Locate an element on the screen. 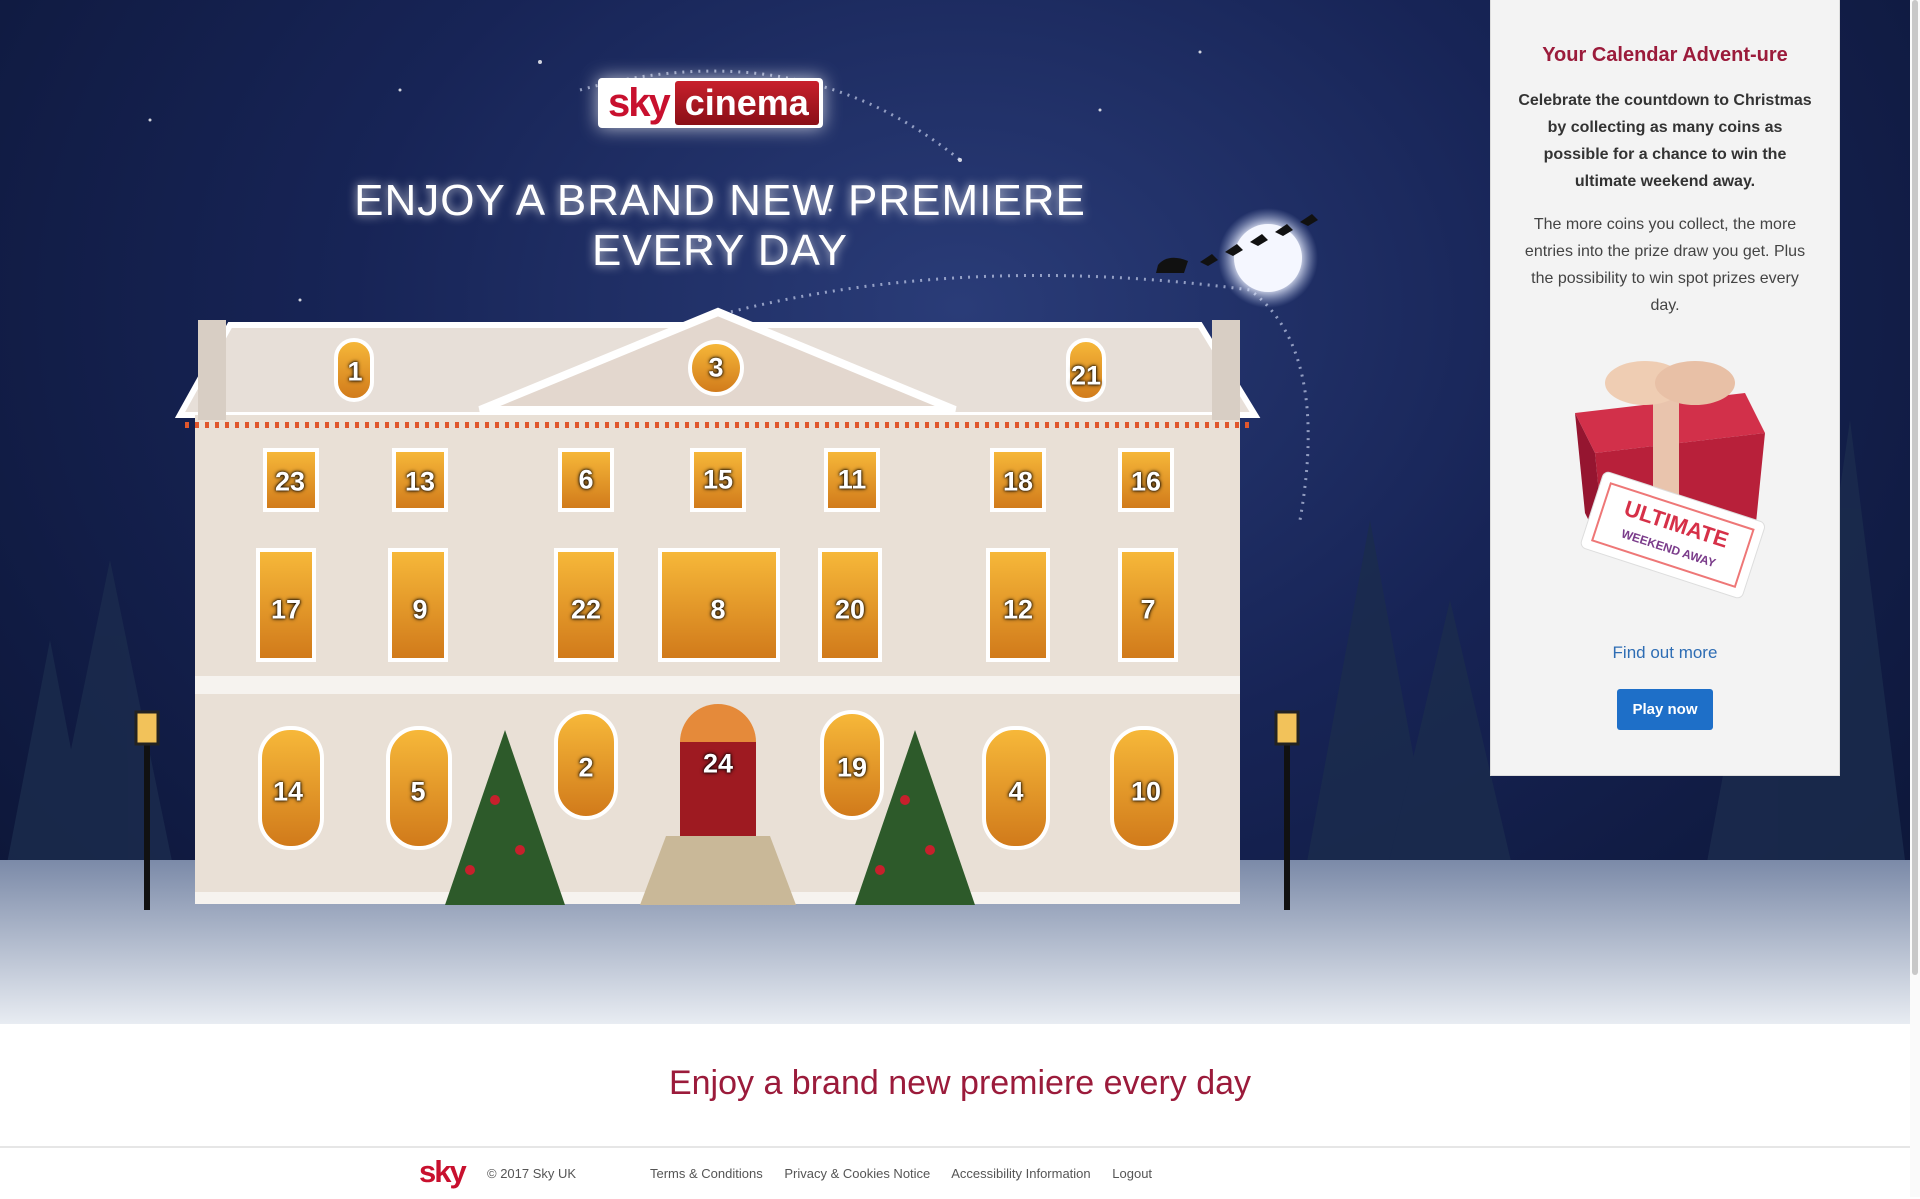  play-now-button: Play now is located at coordinates (1665, 709).